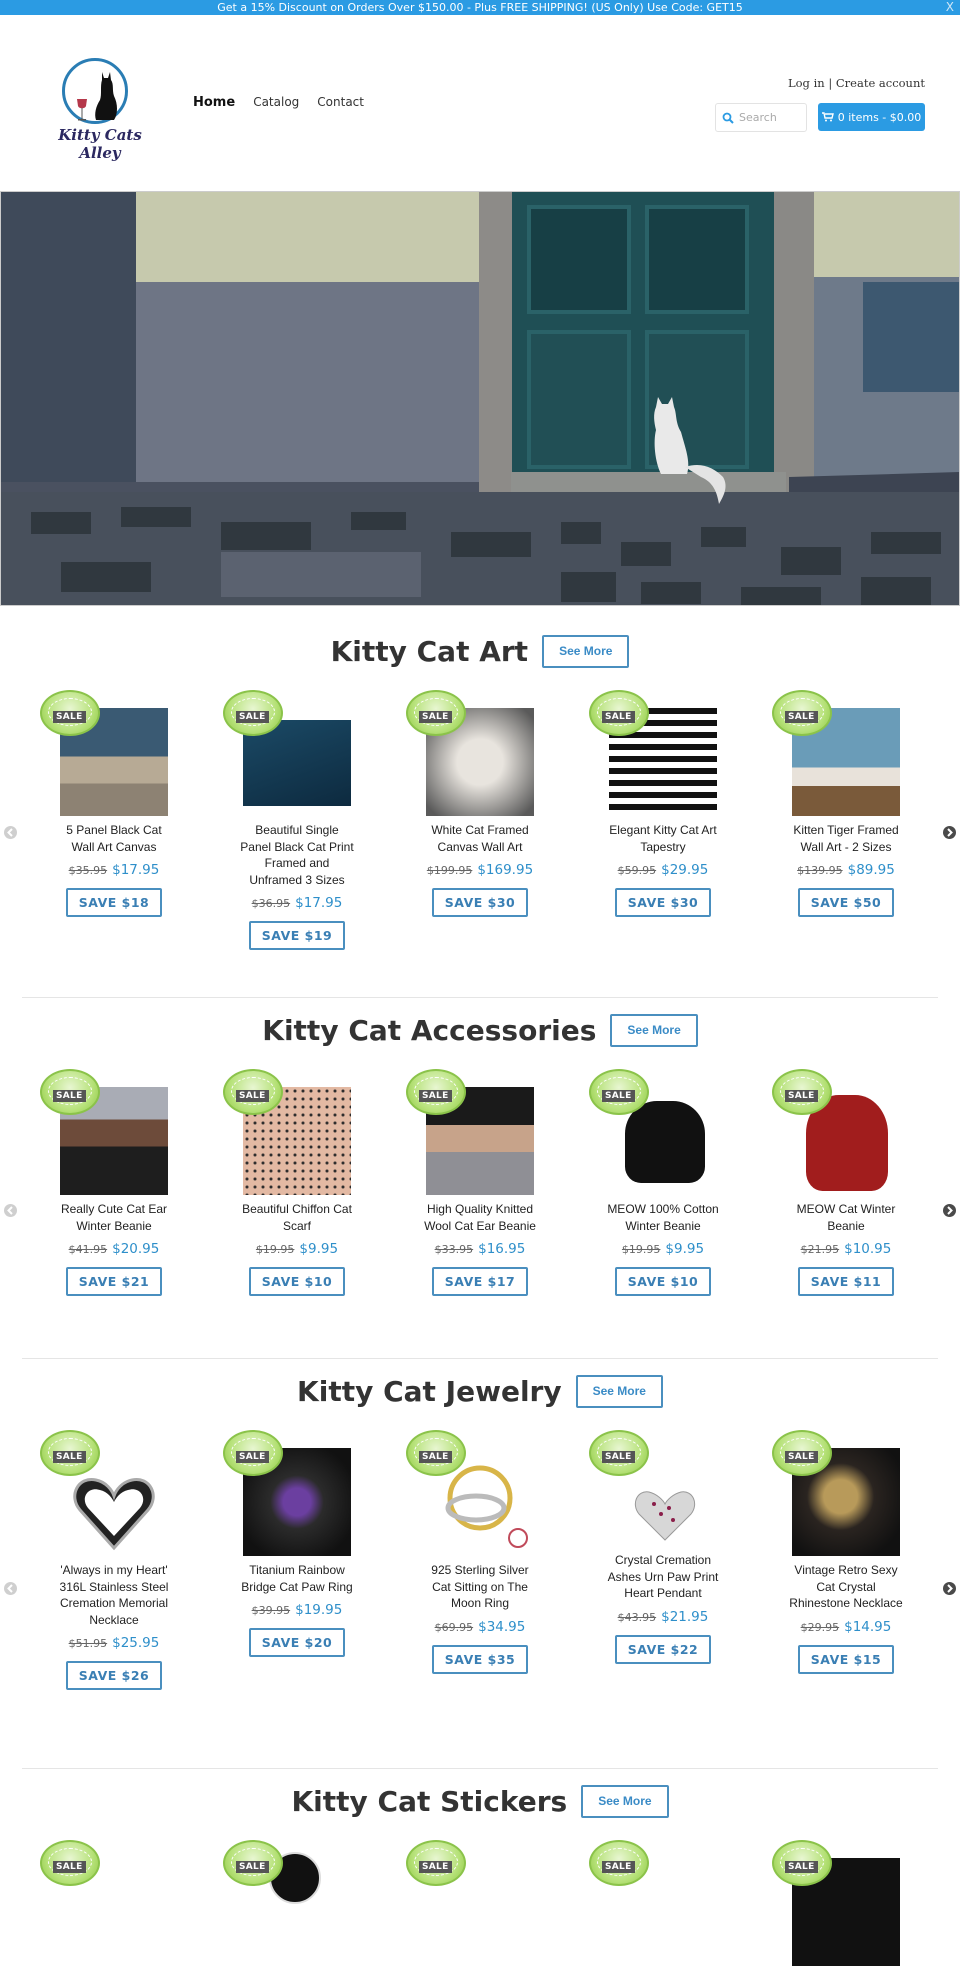 The width and height of the screenshot is (960, 1966). Describe the element at coordinates (950, 7) in the screenshot. I see `close-announcement-button: X` at that location.